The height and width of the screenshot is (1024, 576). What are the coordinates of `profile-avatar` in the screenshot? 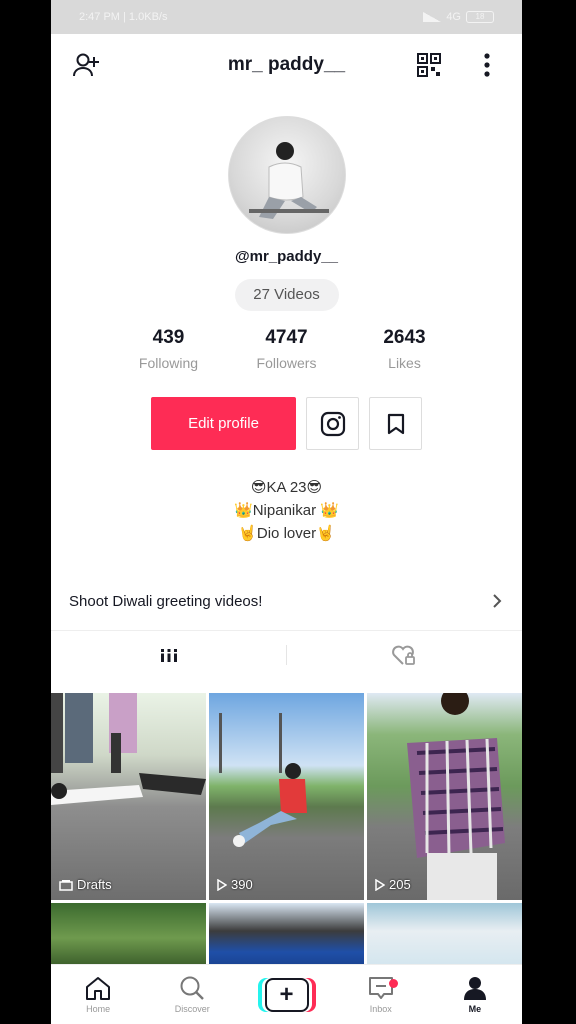 It's located at (286, 175).